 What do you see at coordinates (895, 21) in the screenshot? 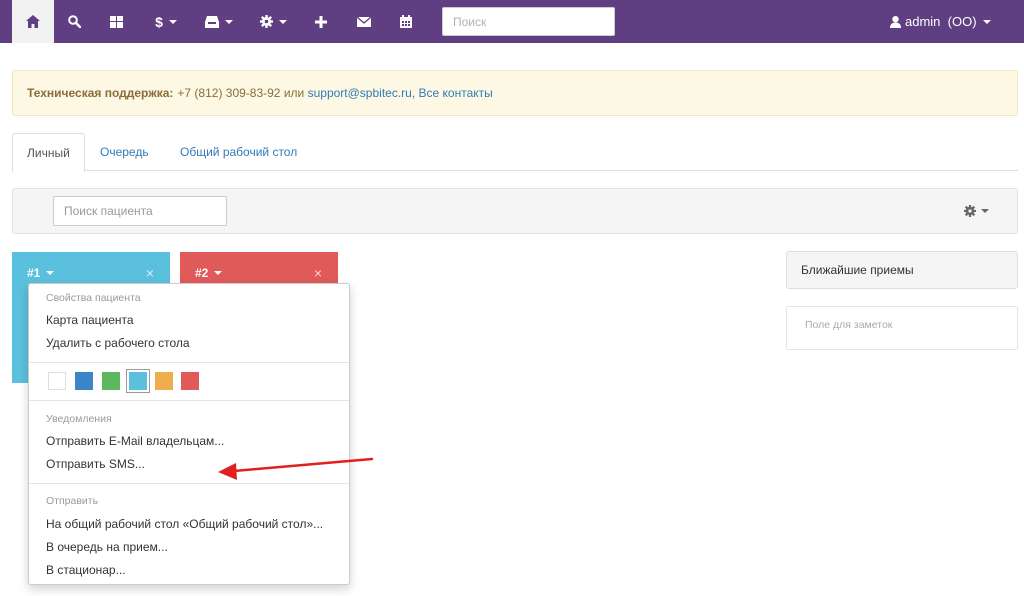
I see `user-icon` at bounding box center [895, 21].